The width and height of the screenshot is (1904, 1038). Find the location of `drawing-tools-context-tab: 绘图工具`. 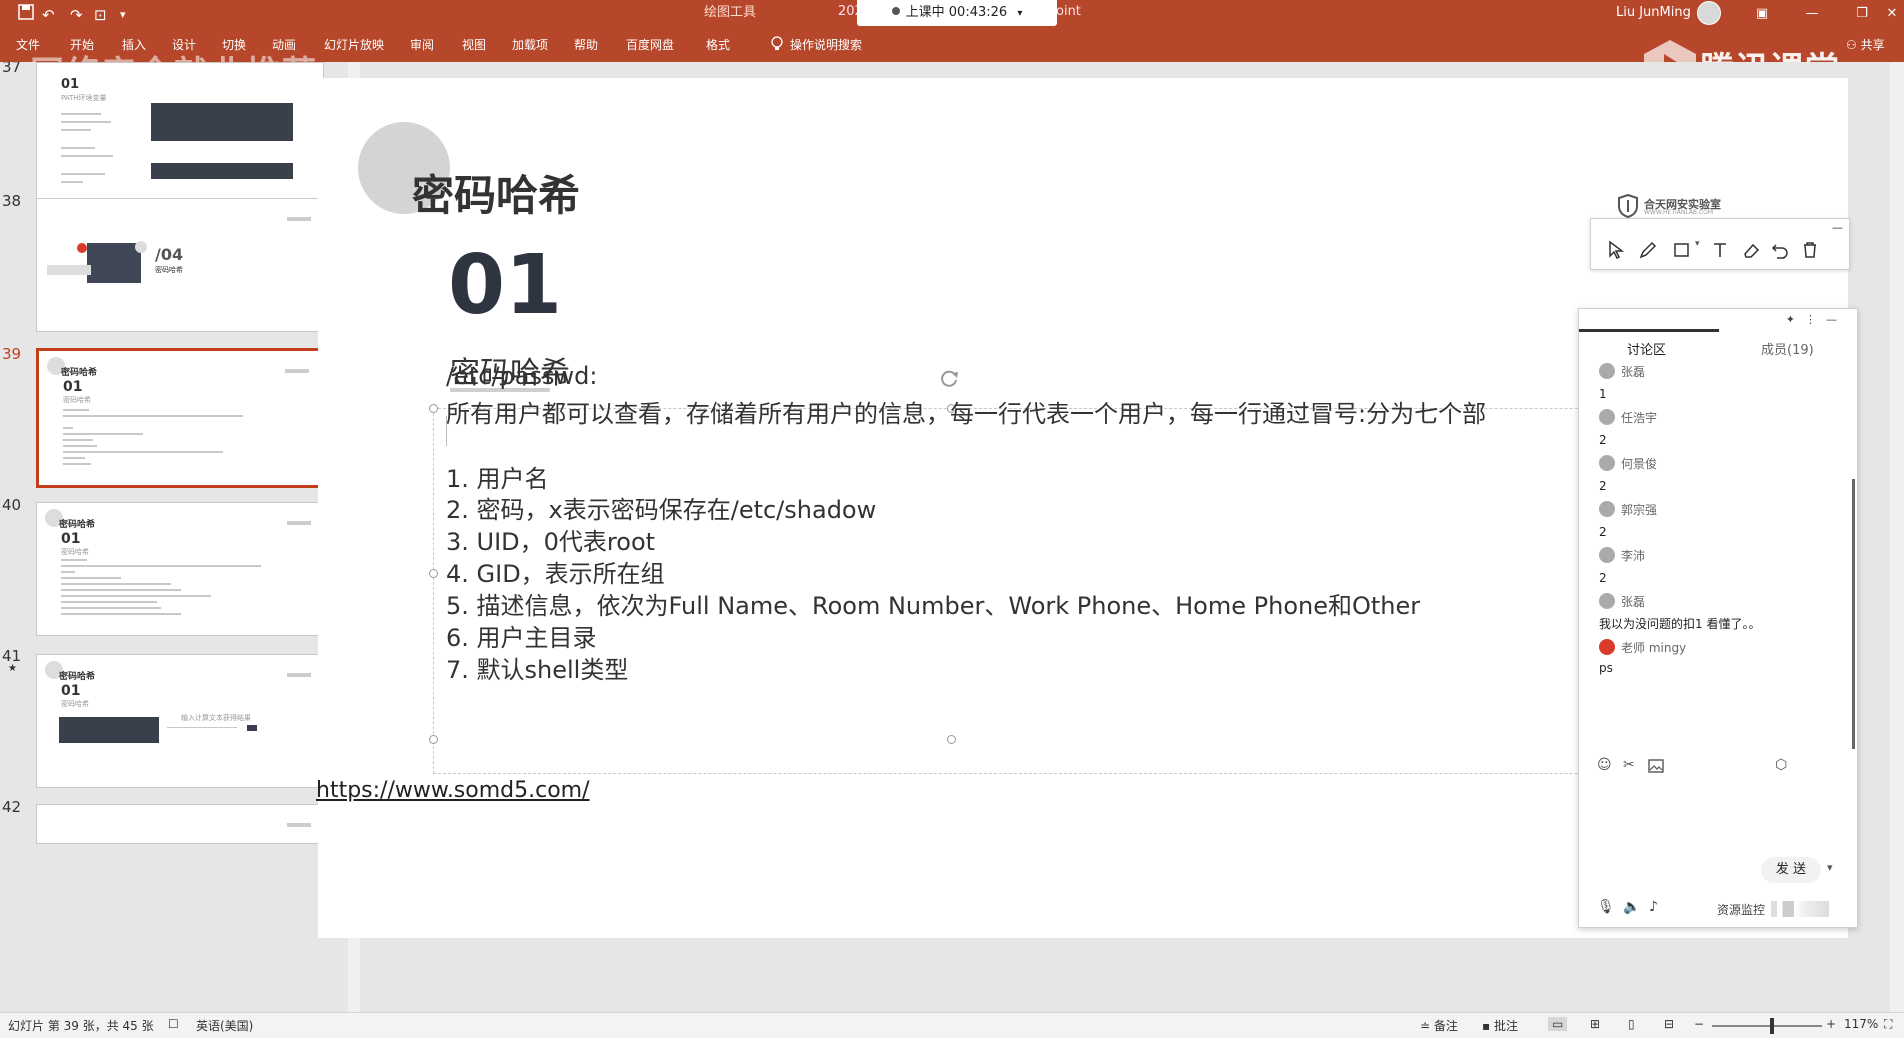

drawing-tools-context-tab: 绘图工具 is located at coordinates (730, 13).